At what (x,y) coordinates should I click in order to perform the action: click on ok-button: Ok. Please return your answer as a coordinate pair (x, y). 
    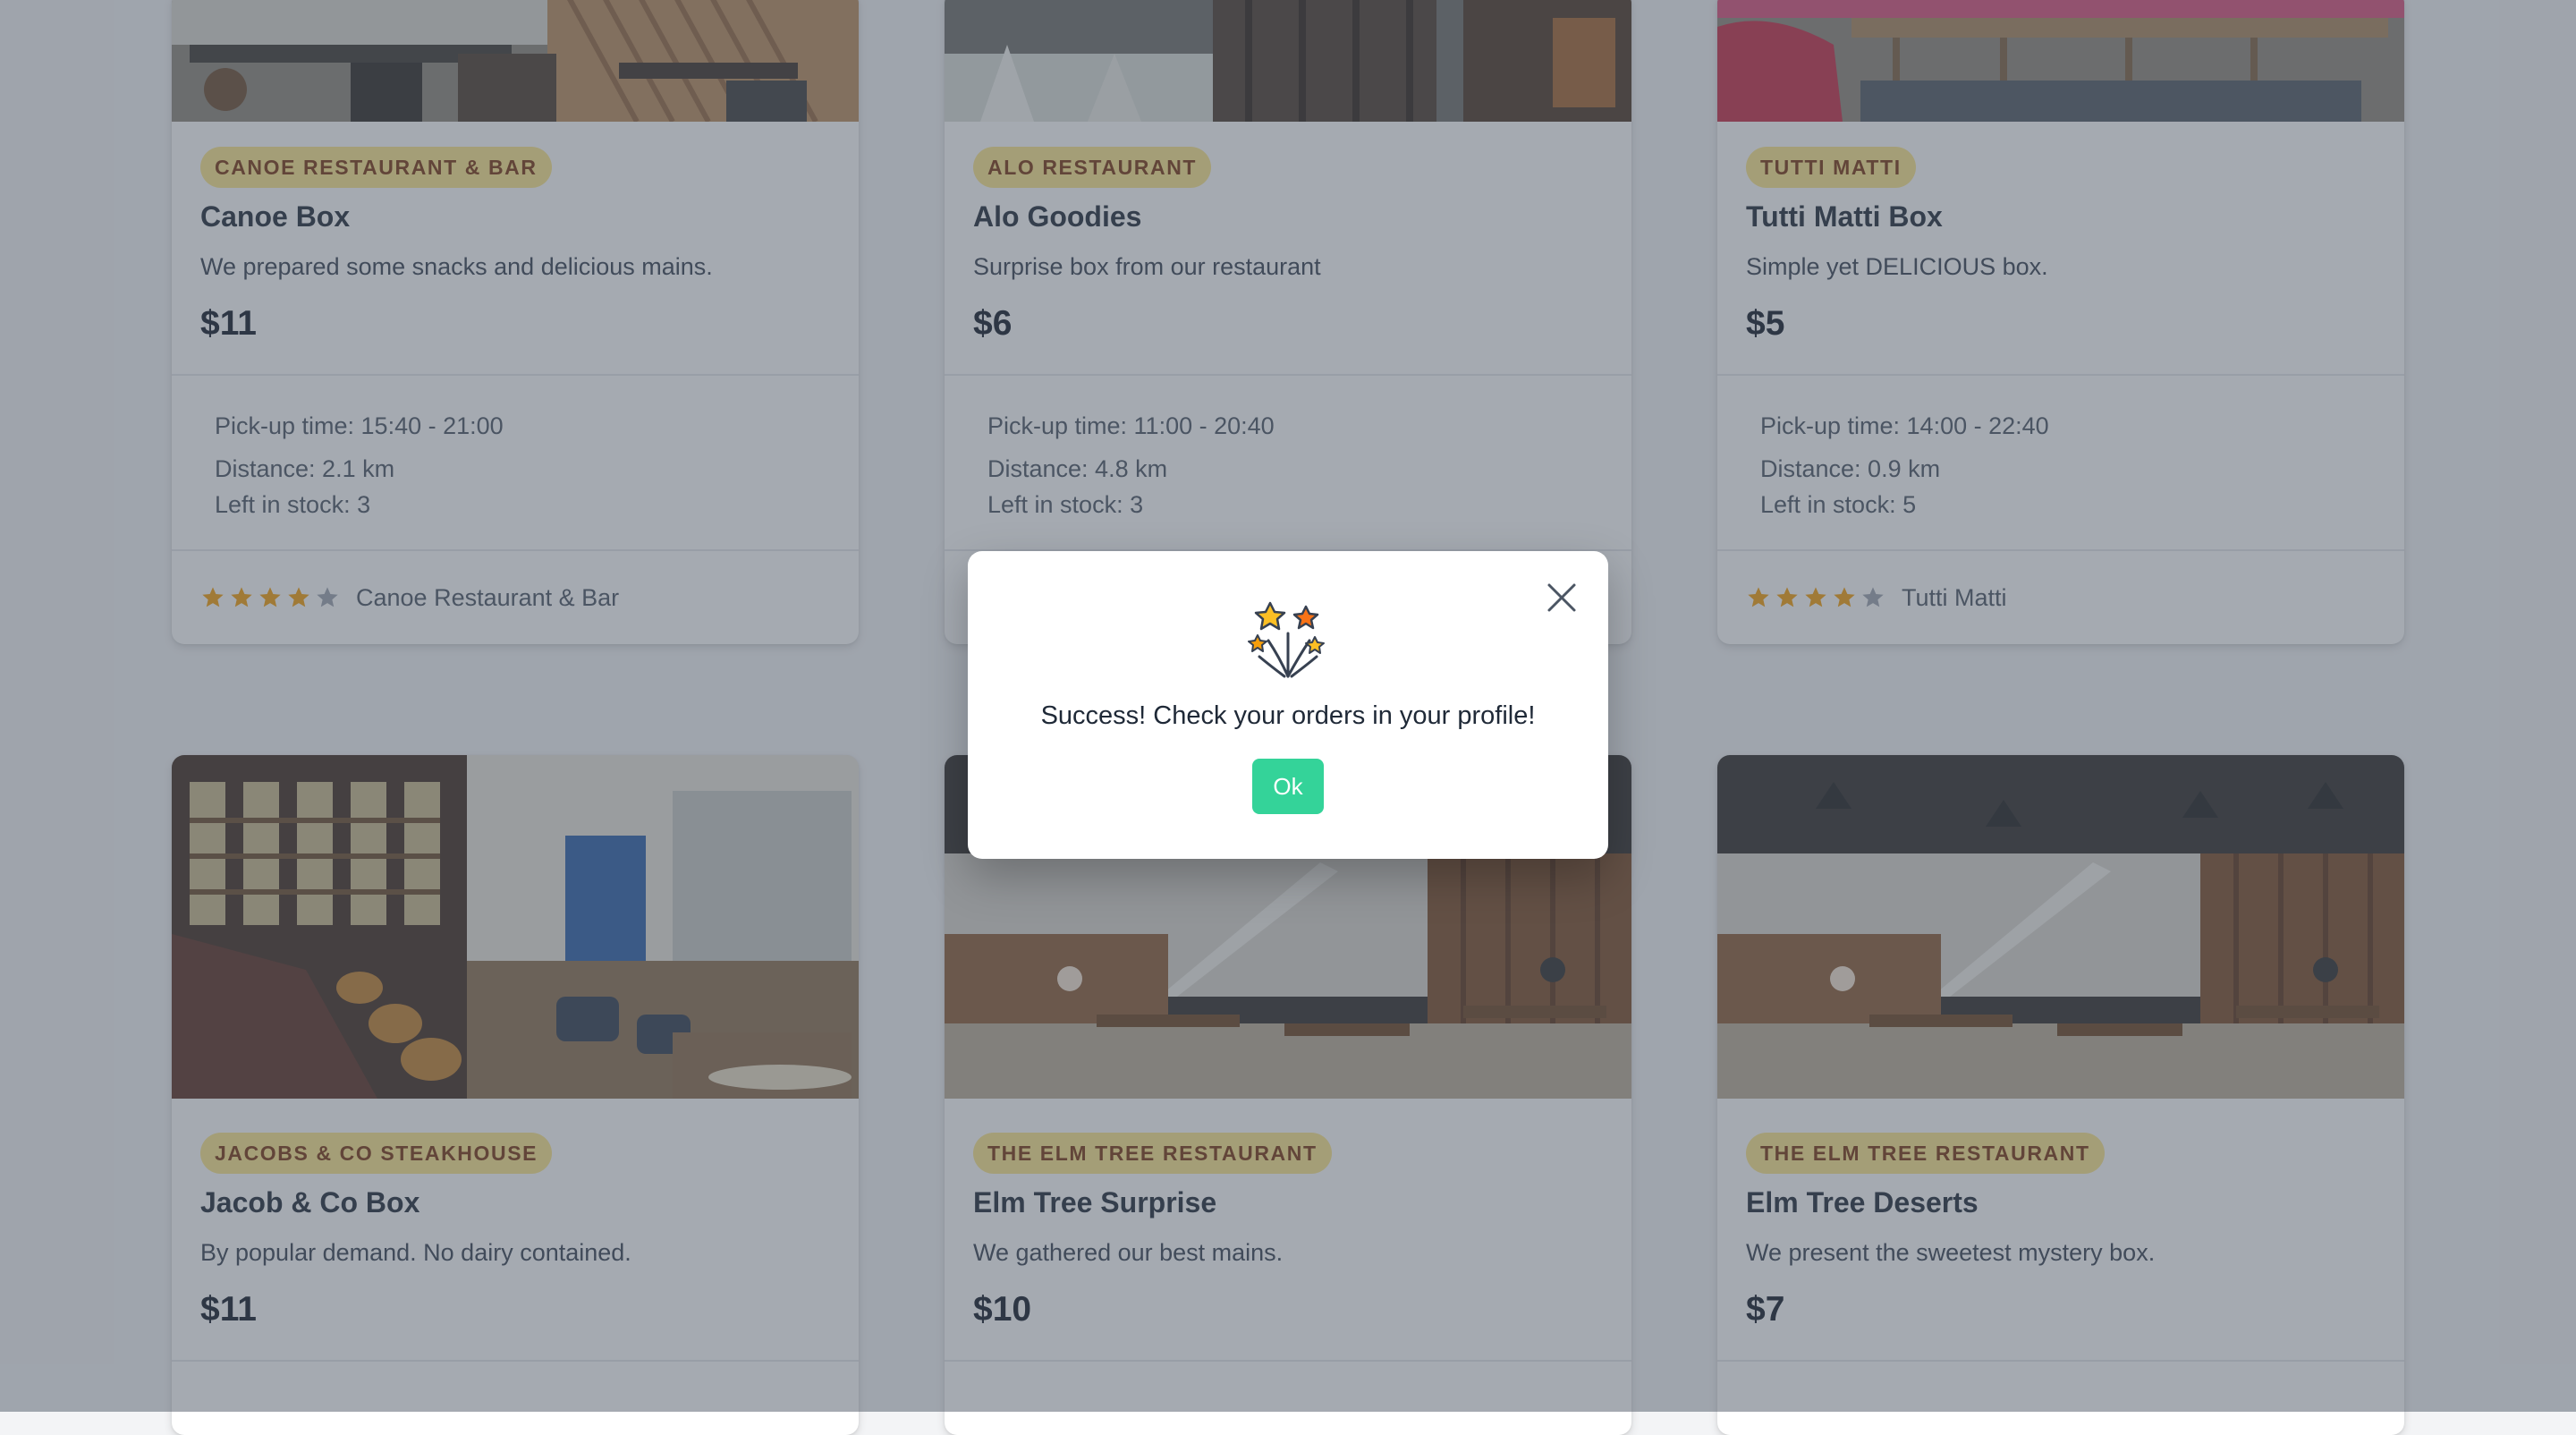
    Looking at the image, I should click on (1288, 786).